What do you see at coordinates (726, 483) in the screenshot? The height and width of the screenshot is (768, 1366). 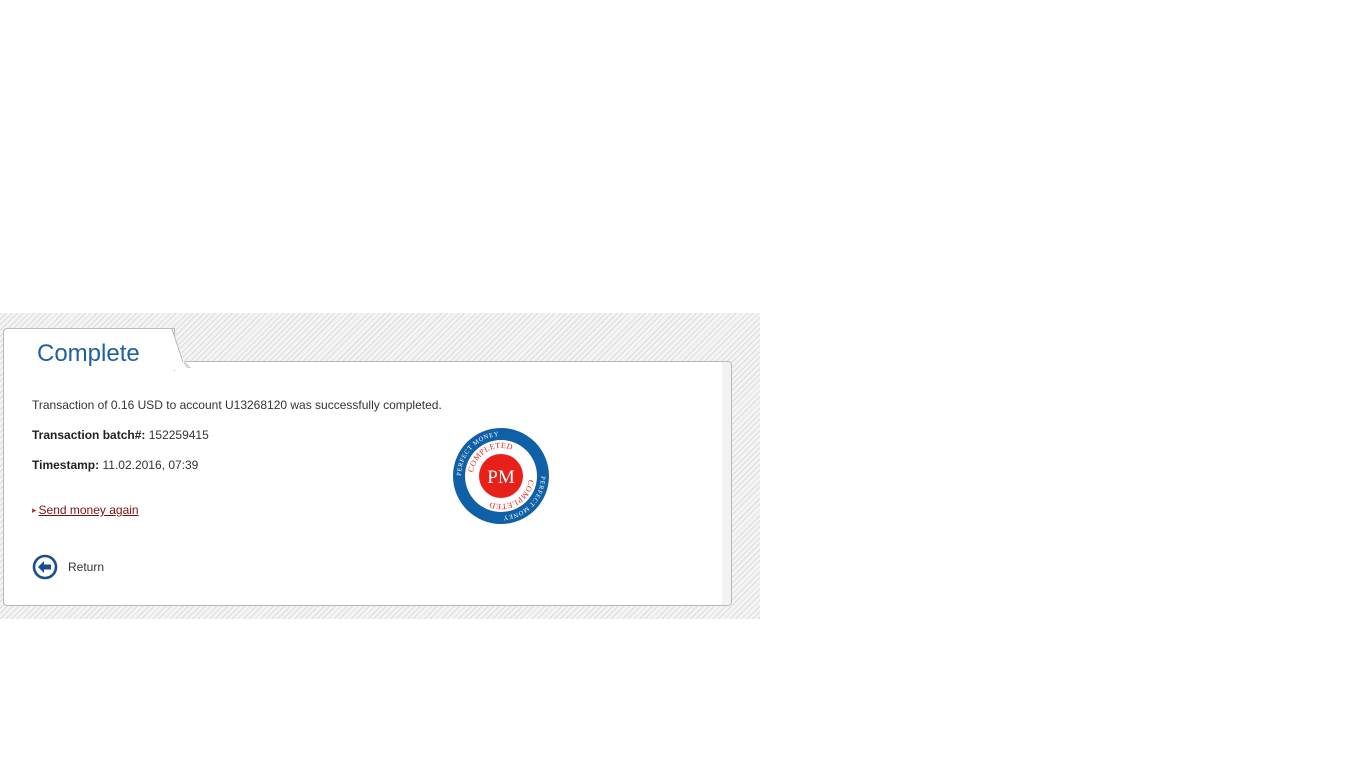 I see `panel-side-shade` at bounding box center [726, 483].